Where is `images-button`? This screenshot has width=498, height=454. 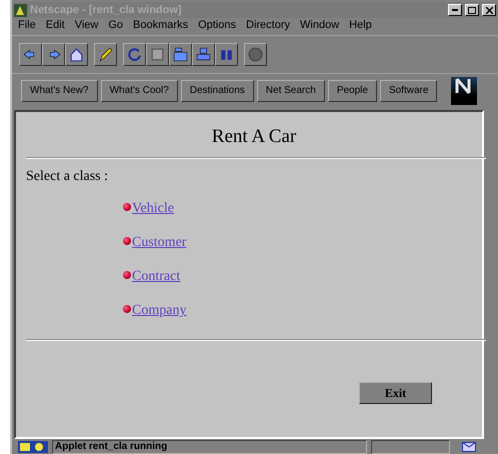
images-button is located at coordinates (157, 54).